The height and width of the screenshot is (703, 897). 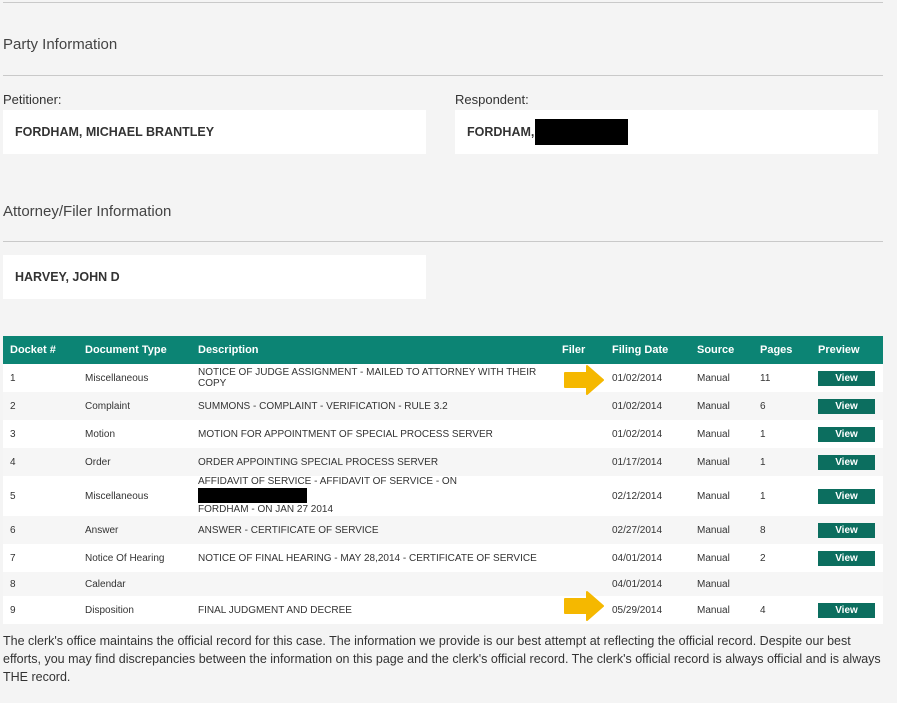 I want to click on respondent-box: FORDHAM,, so click(x=666, y=132).